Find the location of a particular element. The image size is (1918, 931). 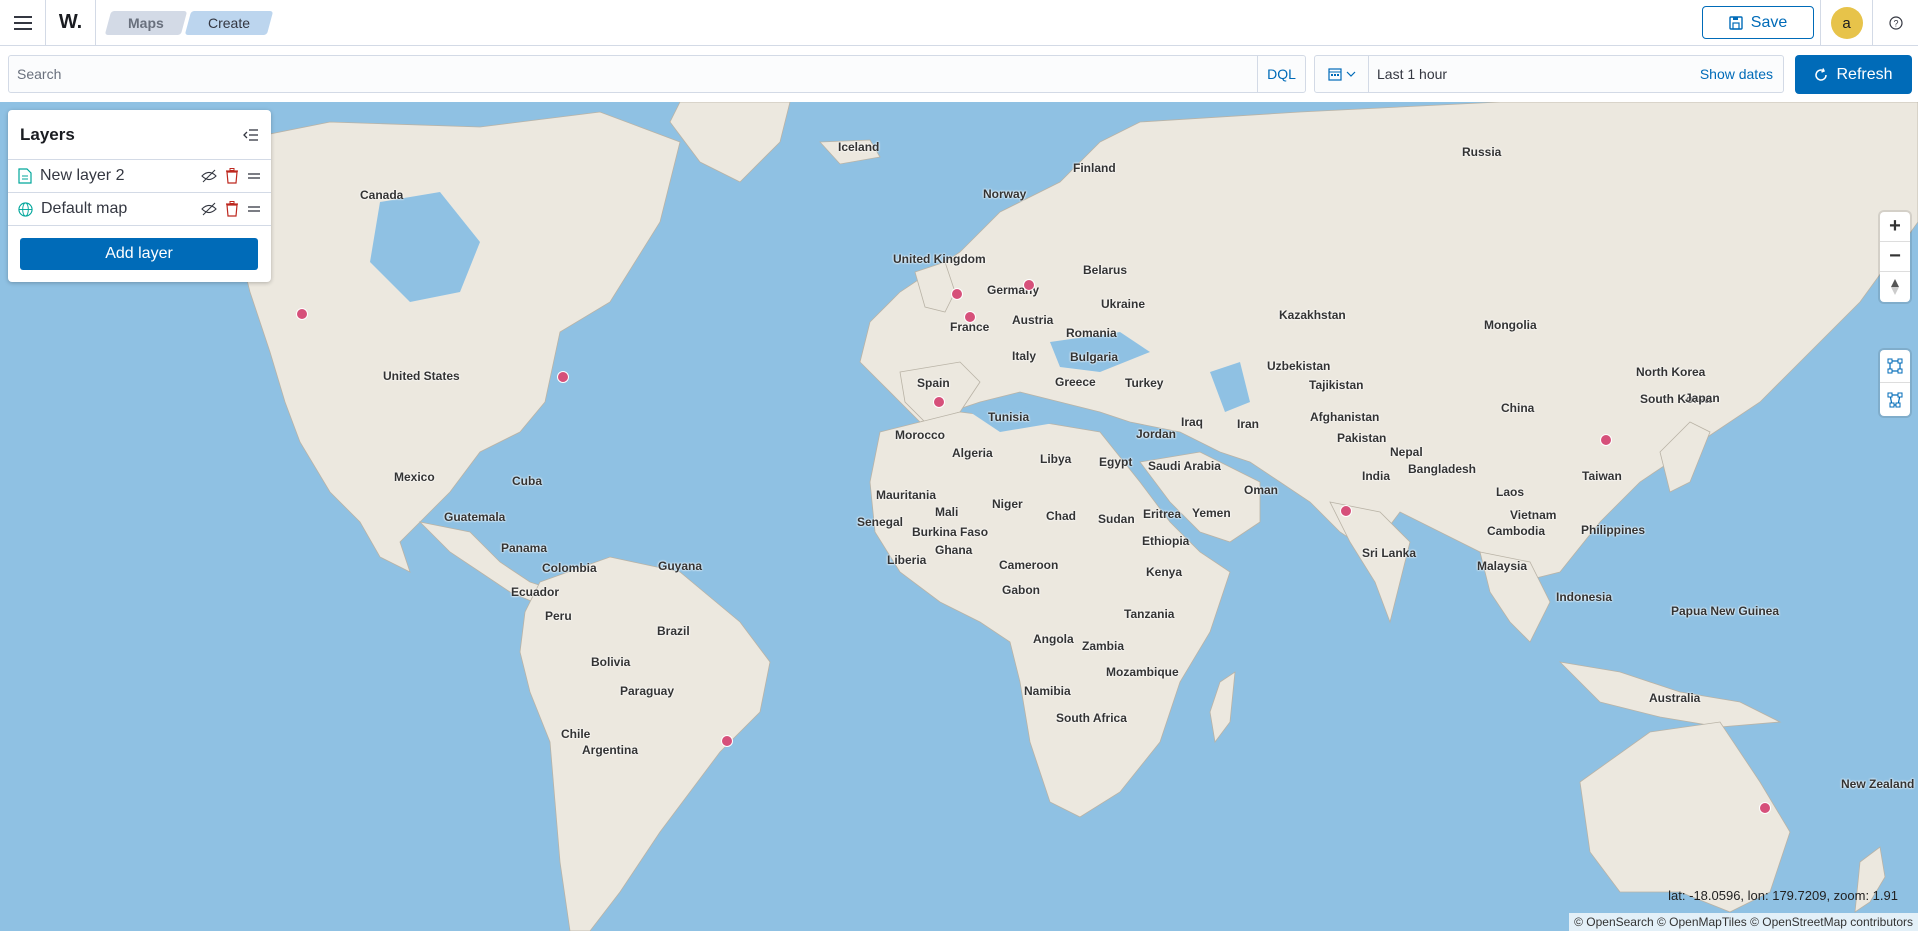

map-label: Russia is located at coordinates (1482, 152).